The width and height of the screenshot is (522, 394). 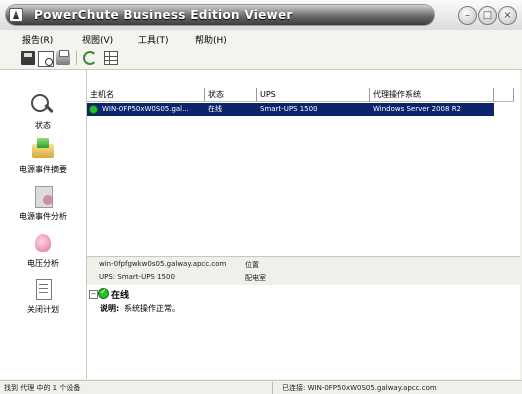 I want to click on print-preview-icon, so click(x=46, y=59).